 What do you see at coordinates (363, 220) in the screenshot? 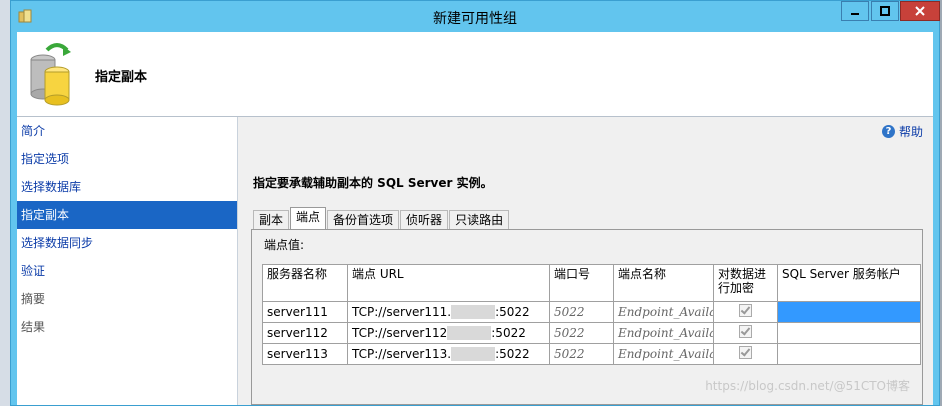
I see `tab-backup-preferences: 备份首选项` at bounding box center [363, 220].